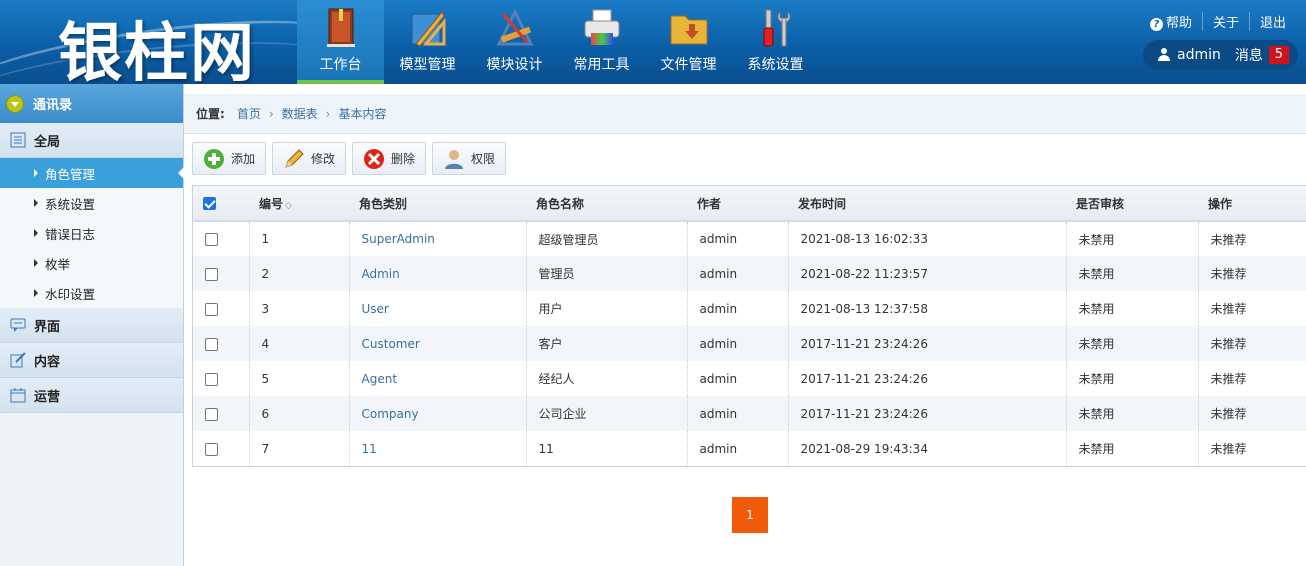 The width and height of the screenshot is (1306, 566). What do you see at coordinates (369, 449) in the screenshot?
I see `role-type-link: 11` at bounding box center [369, 449].